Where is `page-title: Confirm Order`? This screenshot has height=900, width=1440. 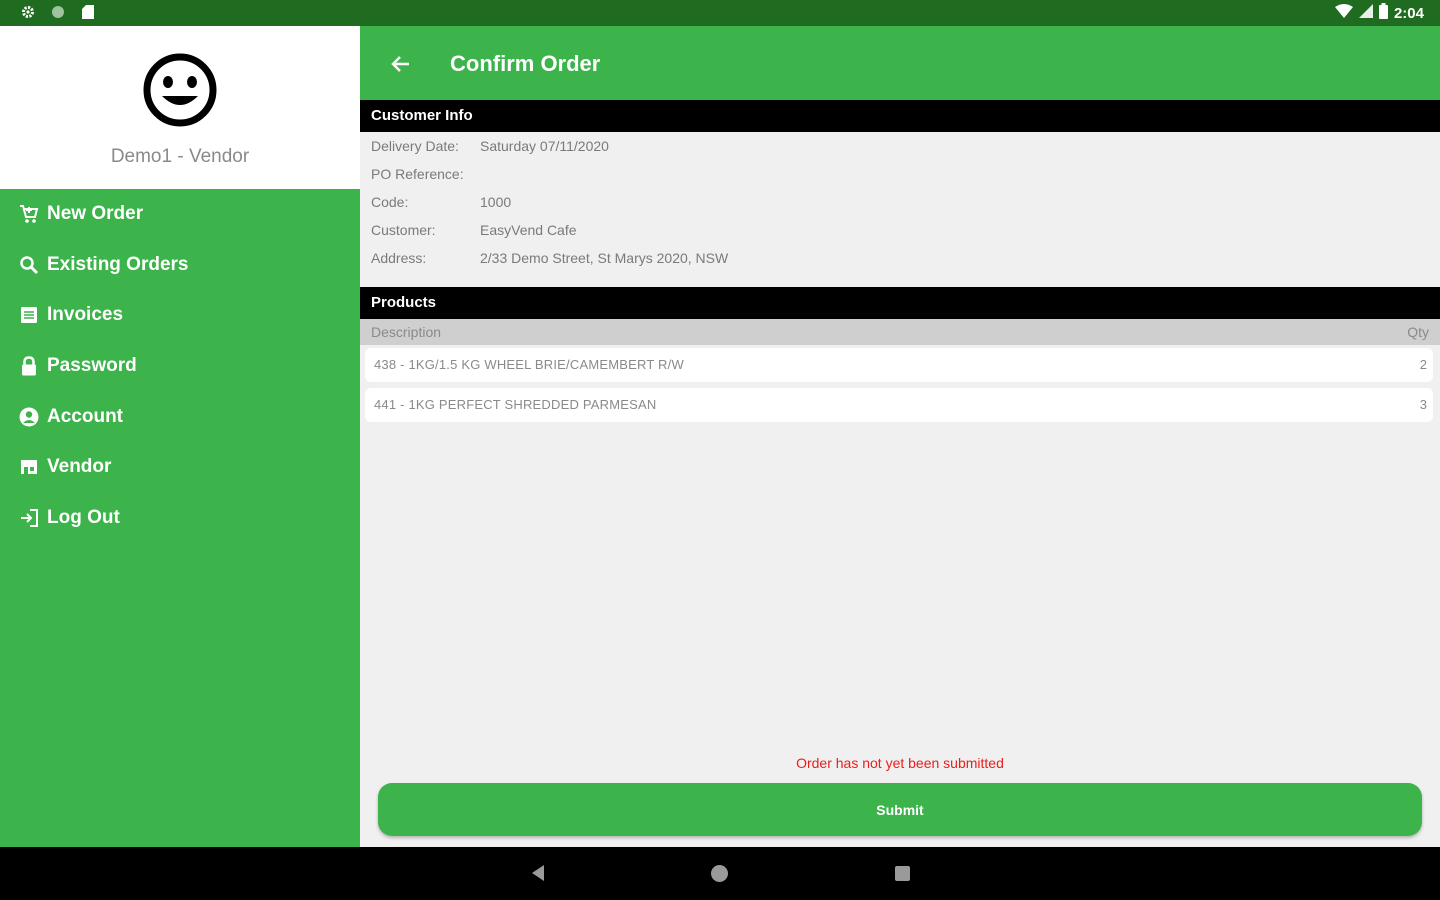 page-title: Confirm Order is located at coordinates (525, 63).